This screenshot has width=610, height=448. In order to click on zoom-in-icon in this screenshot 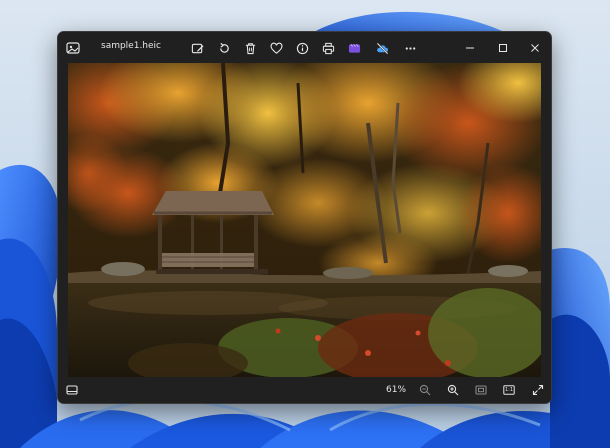, I will do `click(453, 390)`.